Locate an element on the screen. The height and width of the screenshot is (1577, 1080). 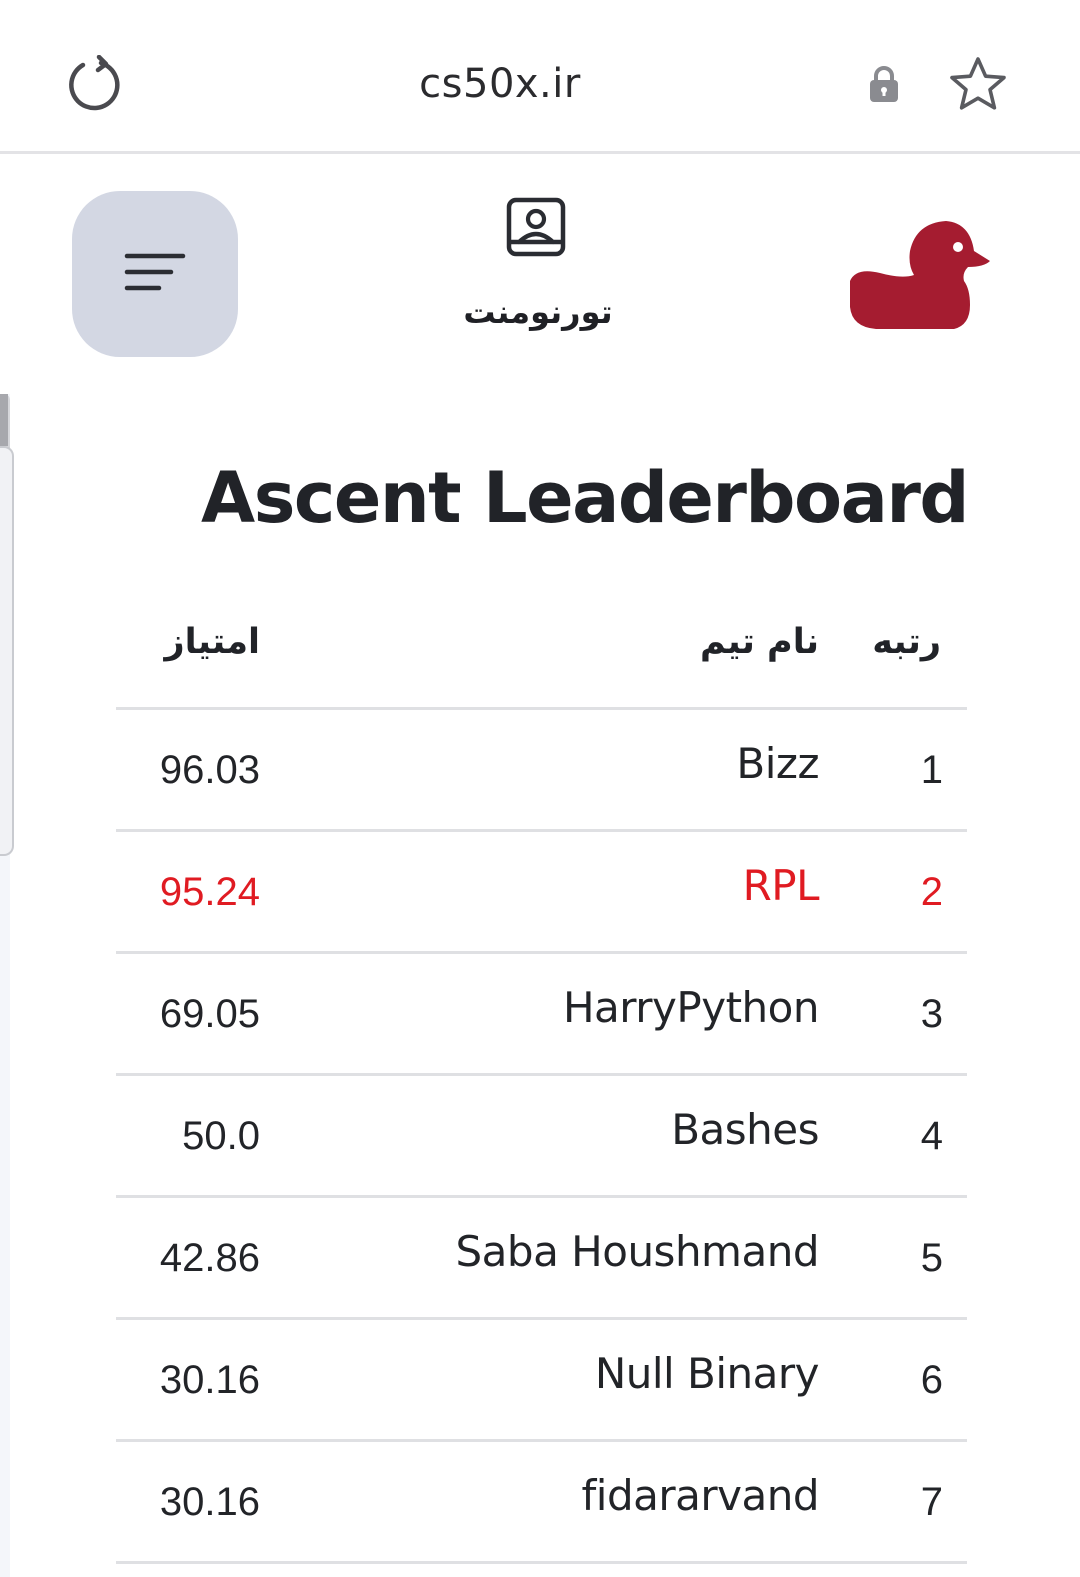
score-cell: 96.03 is located at coordinates (209, 770).